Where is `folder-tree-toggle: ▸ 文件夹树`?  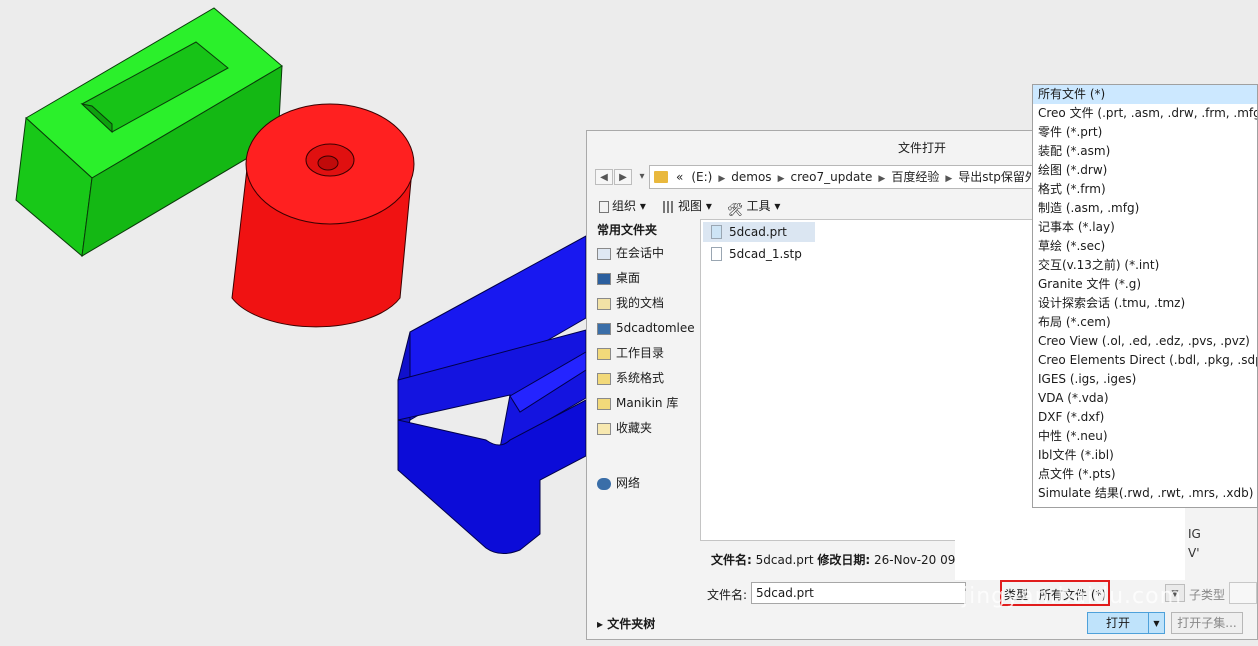 folder-tree-toggle: ▸ 文件夹树 is located at coordinates (626, 623).